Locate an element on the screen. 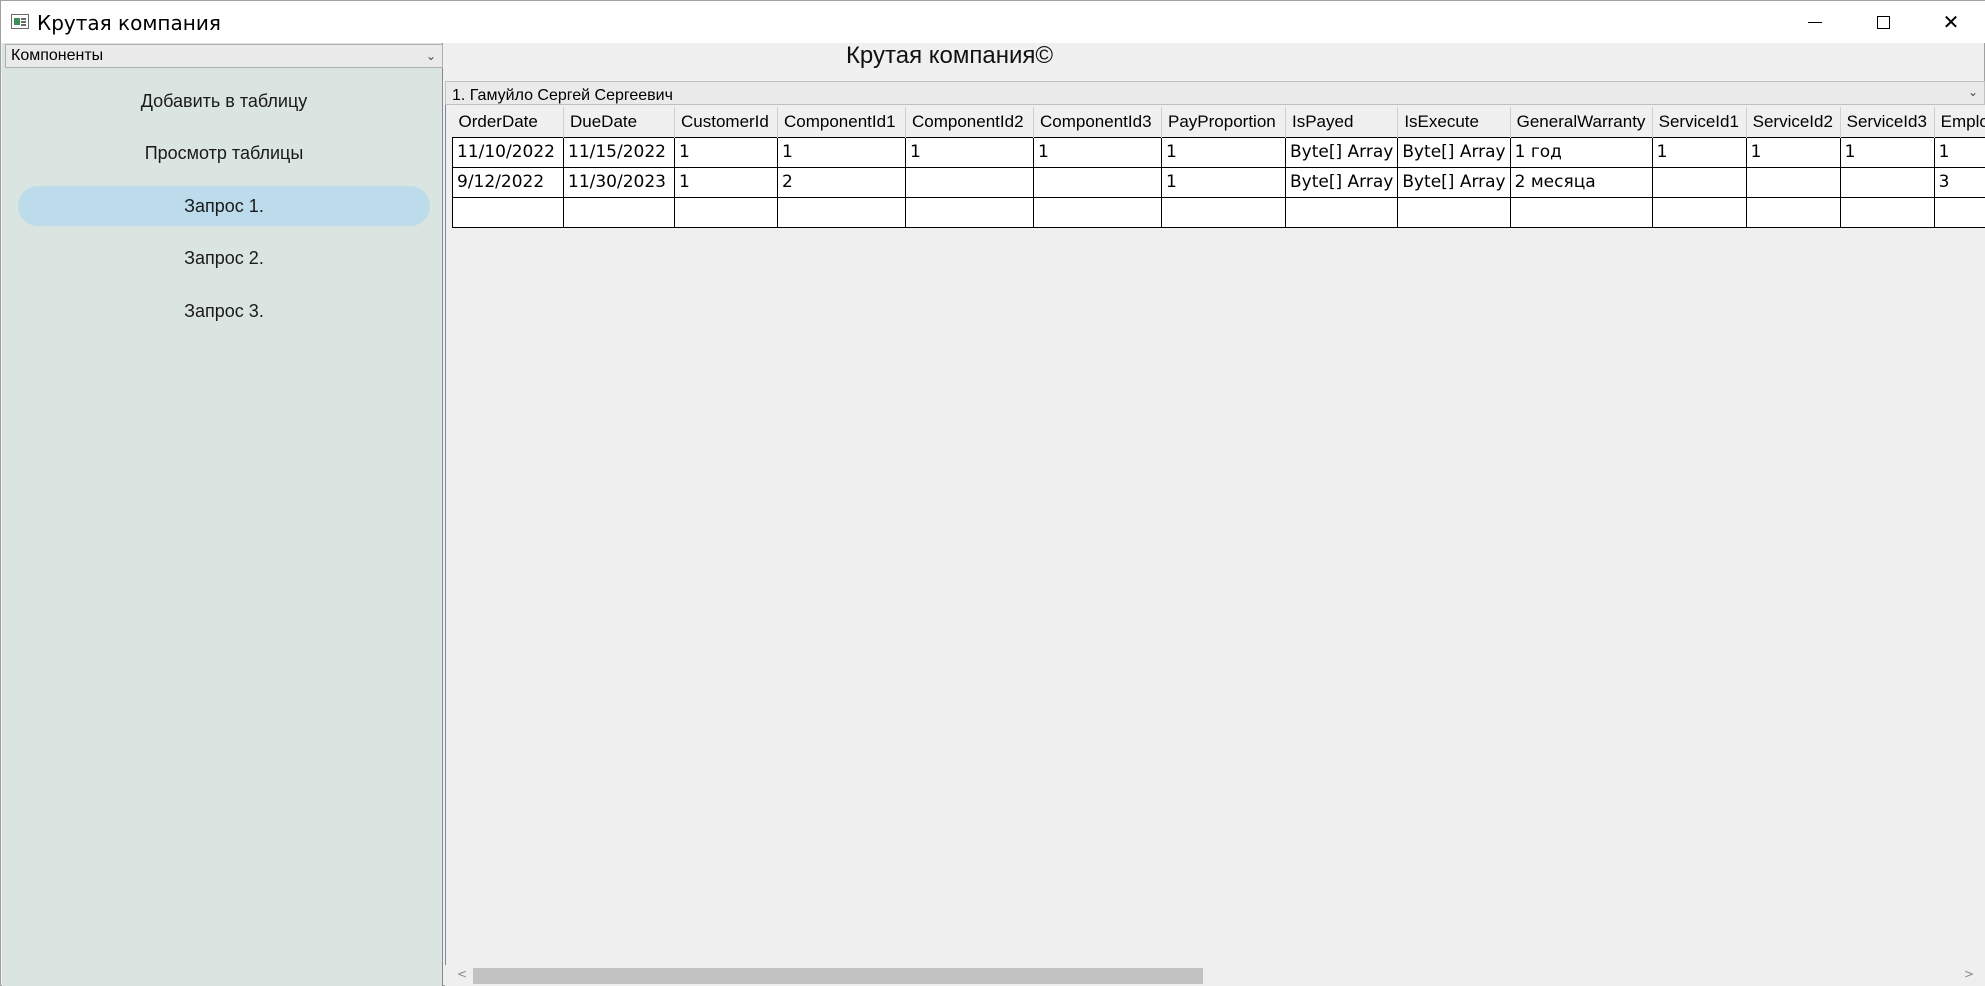  table-select-combobox: Компоненты ⌄ is located at coordinates (224, 56).